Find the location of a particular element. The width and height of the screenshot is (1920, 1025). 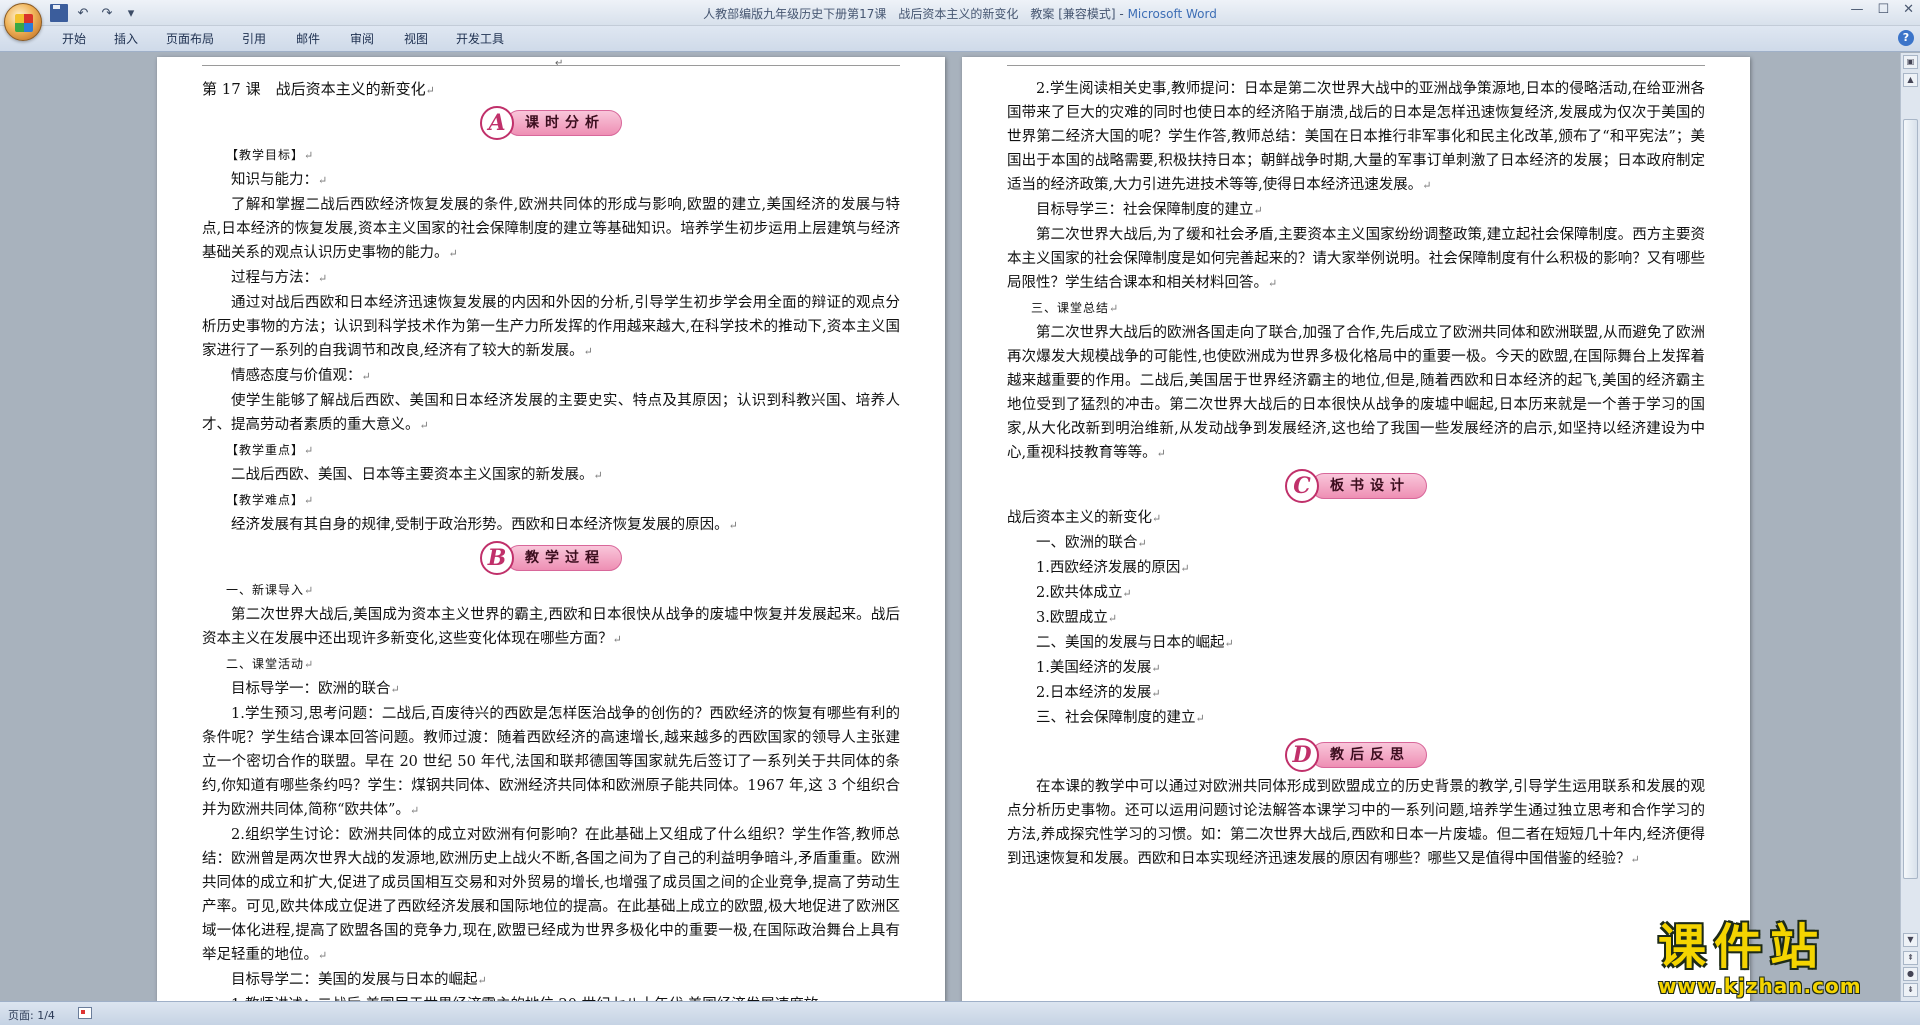

tab-view: 视图 is located at coordinates (416, 38).